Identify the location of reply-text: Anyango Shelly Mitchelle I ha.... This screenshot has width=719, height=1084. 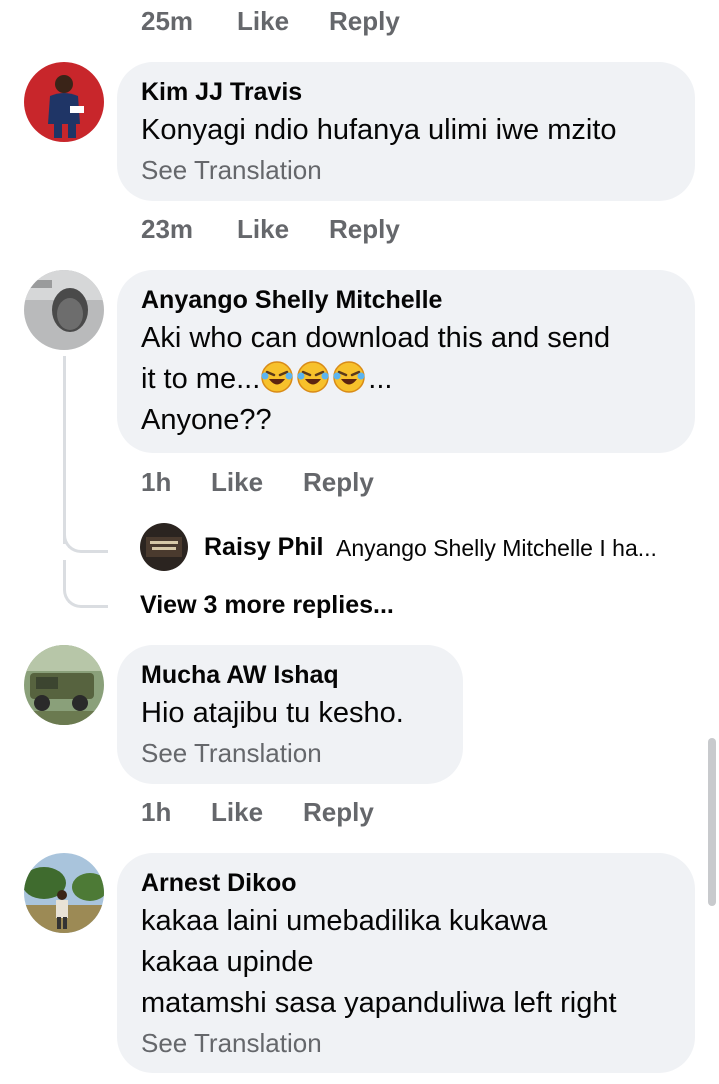
(496, 548).